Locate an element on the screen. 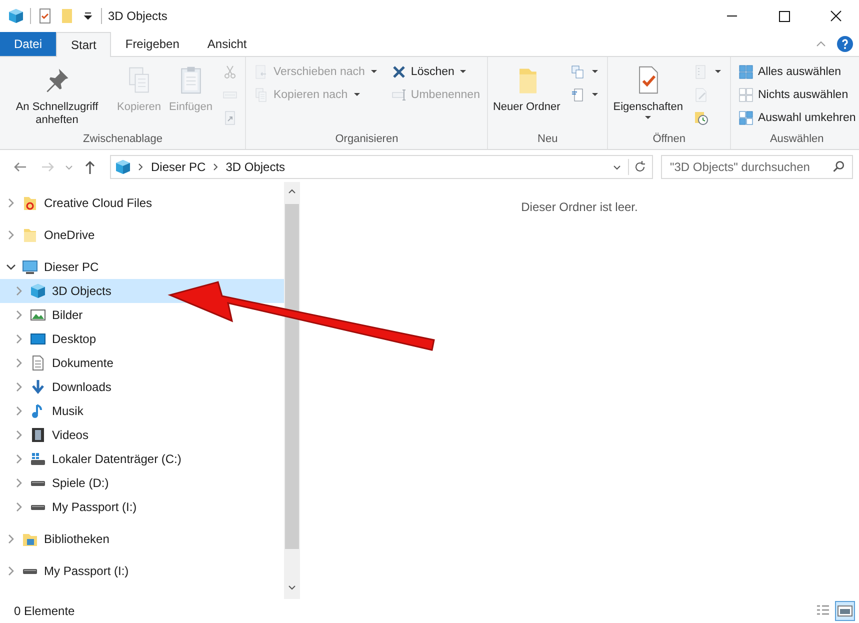 This screenshot has width=859, height=623. download-icon is located at coordinates (38, 387).